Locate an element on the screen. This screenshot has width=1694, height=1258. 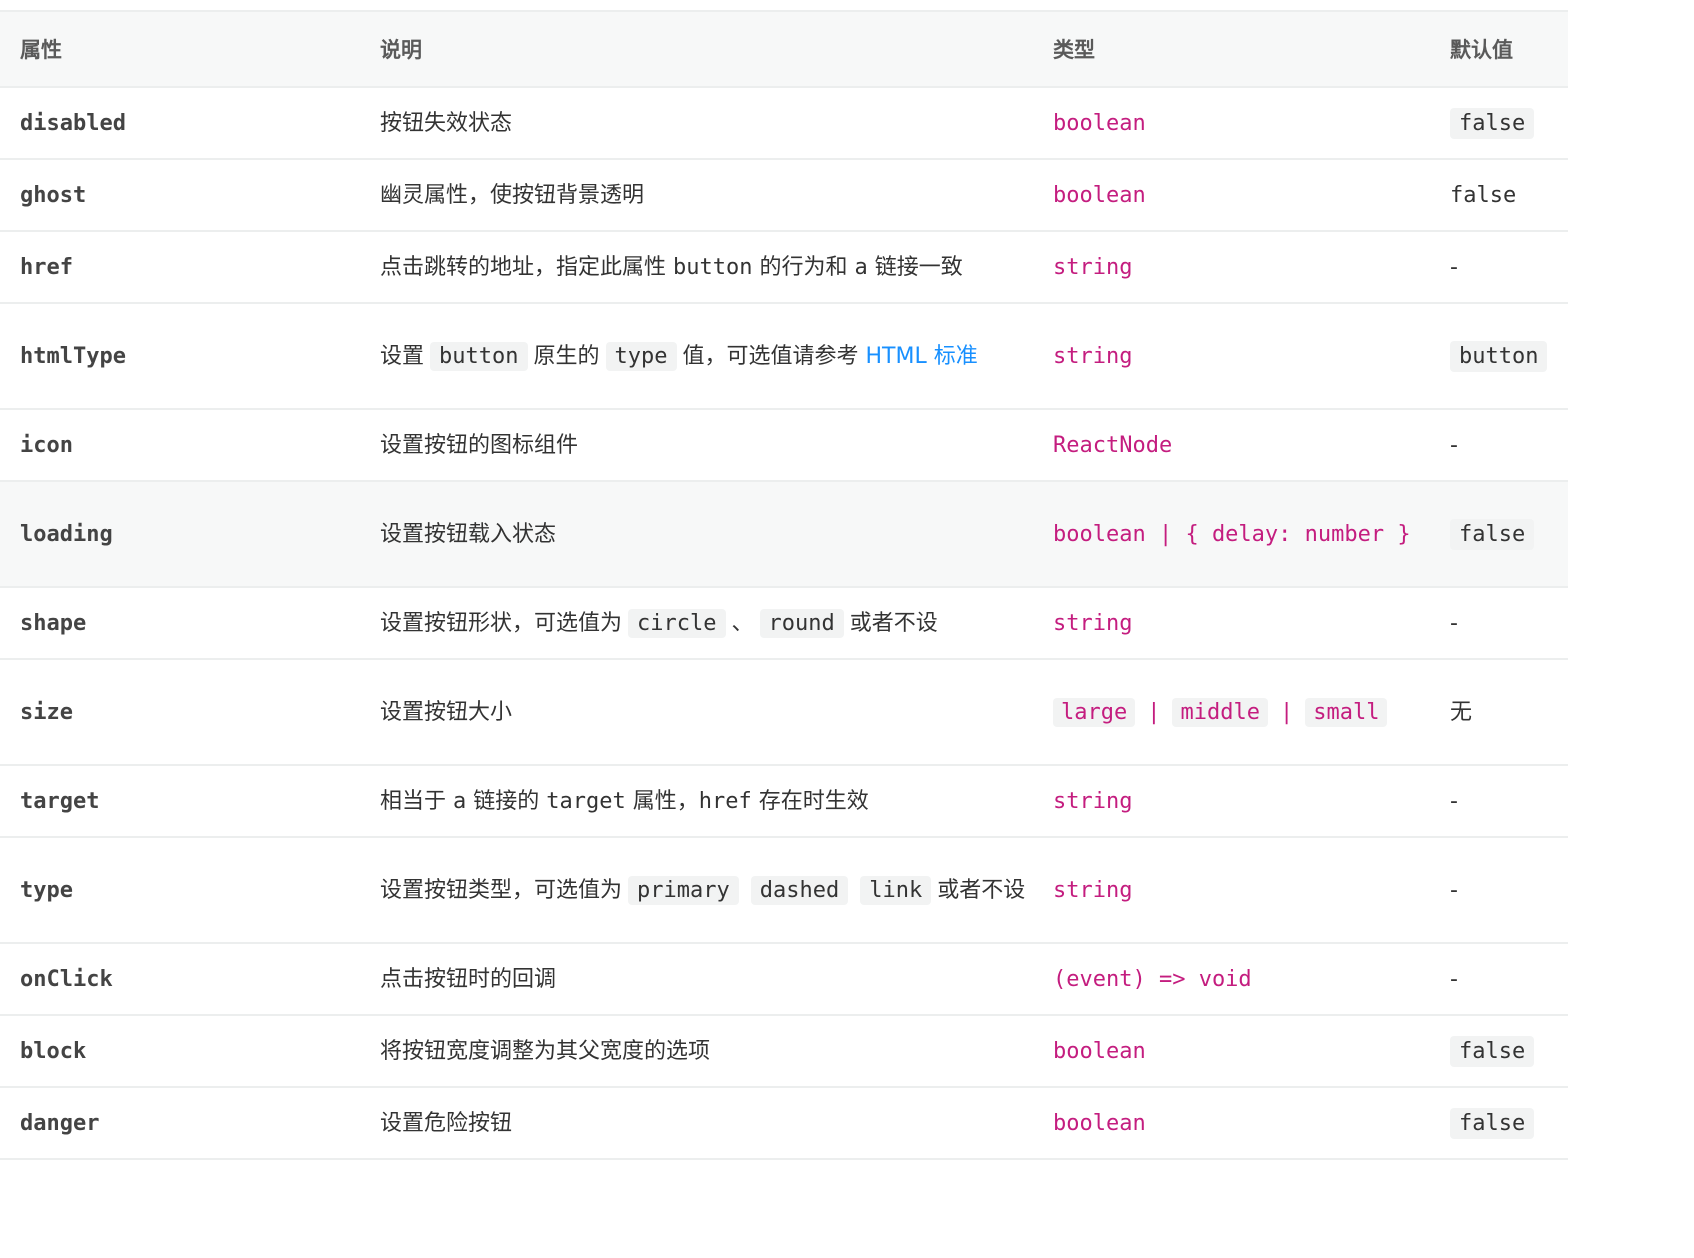
default-value: 无 is located at coordinates (1461, 712).